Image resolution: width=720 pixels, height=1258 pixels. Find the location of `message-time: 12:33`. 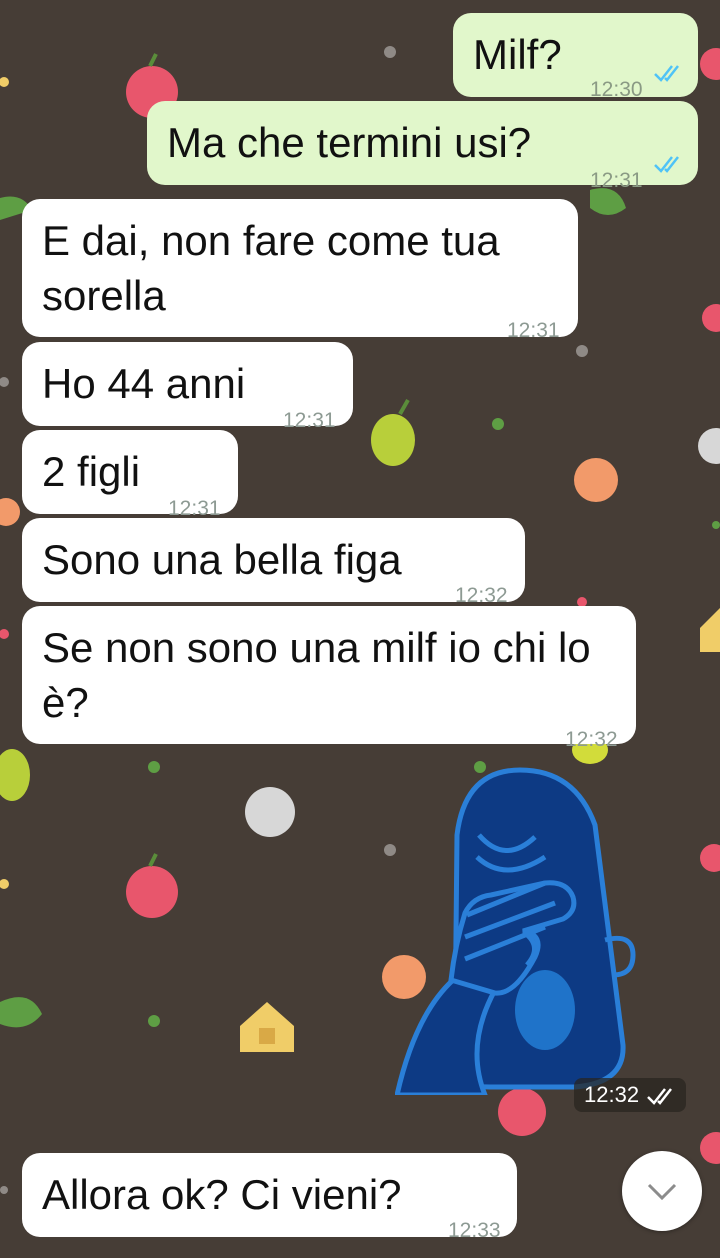

message-time: 12:33 is located at coordinates (474, 1230).